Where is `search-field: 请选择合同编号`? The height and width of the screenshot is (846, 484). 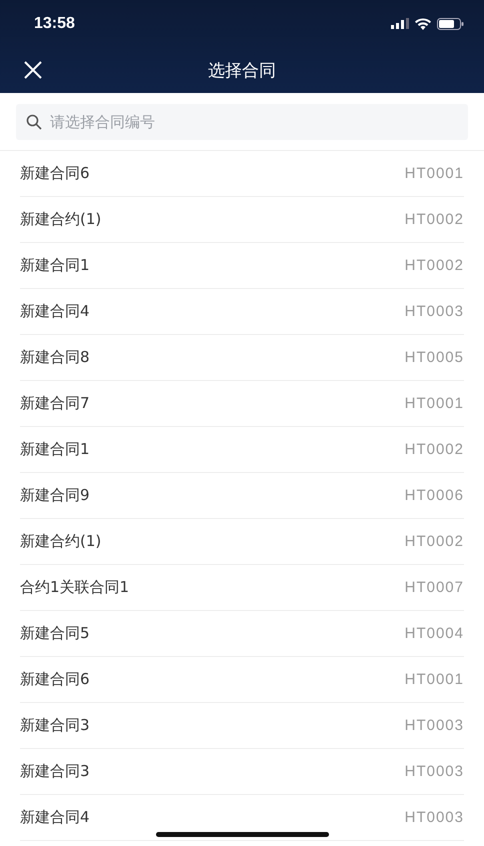 search-field: 请选择合同编号 is located at coordinates (242, 122).